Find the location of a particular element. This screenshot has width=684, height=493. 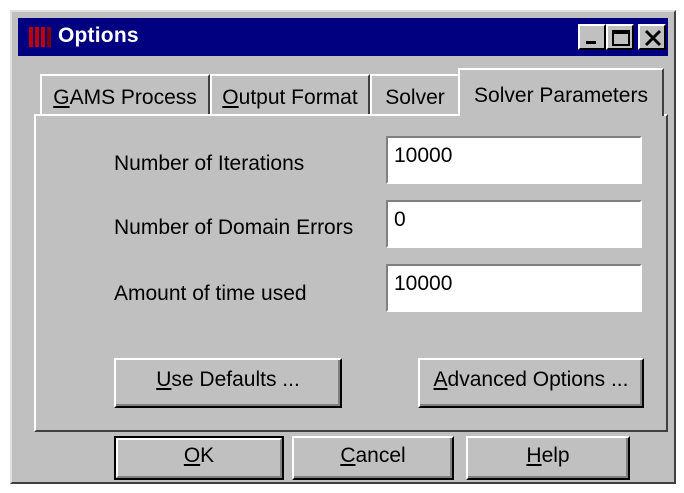

domain-errors-label: Number of Domain Errors is located at coordinates (234, 227).